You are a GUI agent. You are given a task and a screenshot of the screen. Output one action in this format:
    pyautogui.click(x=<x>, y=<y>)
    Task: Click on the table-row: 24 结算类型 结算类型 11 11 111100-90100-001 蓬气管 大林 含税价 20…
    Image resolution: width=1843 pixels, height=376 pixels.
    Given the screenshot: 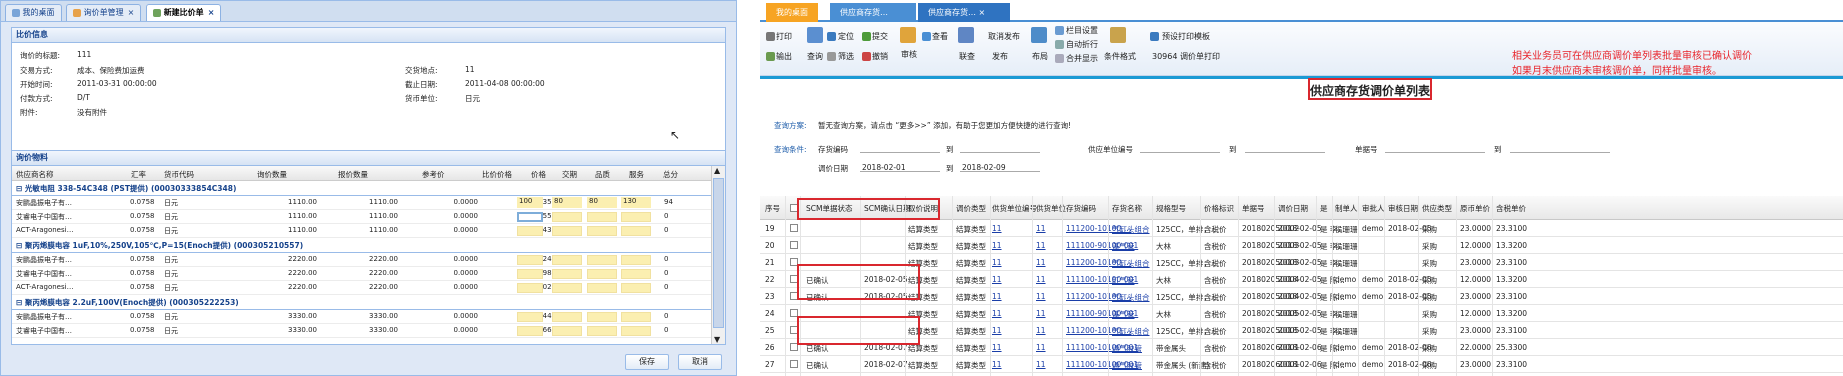 What is the action you would take?
    pyautogui.click(x=1301, y=313)
    